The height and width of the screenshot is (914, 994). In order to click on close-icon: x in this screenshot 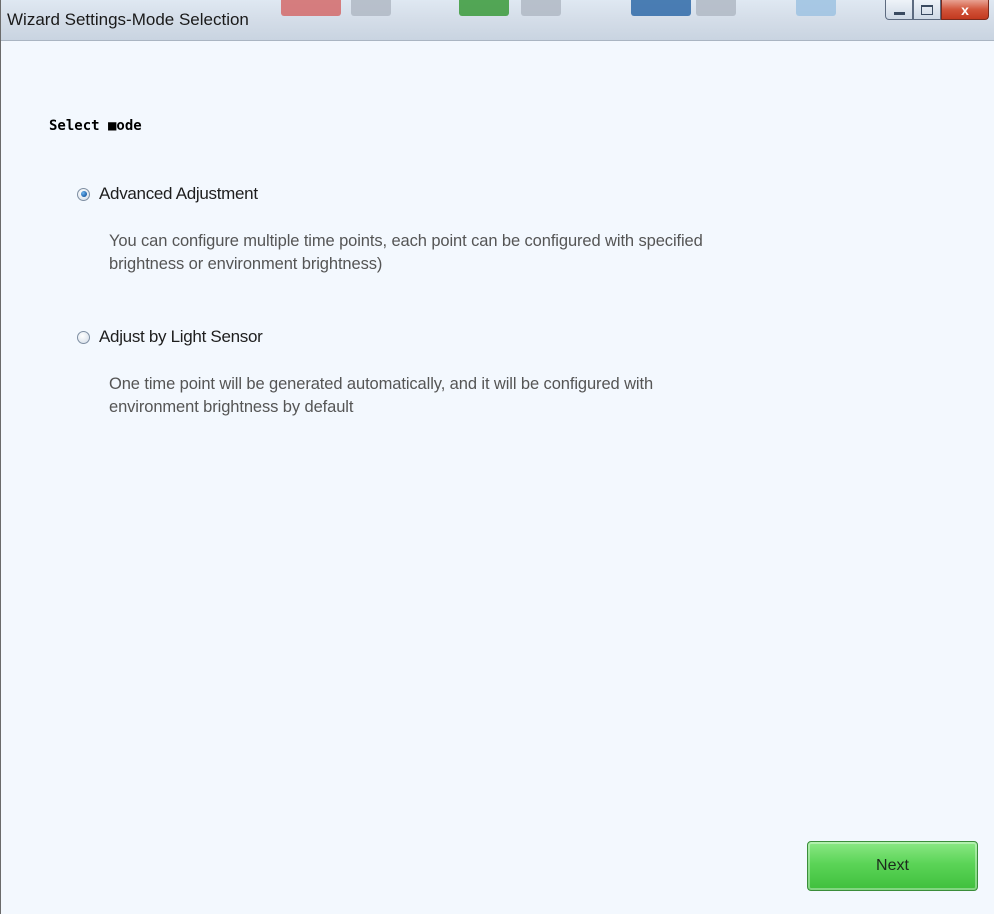, I will do `click(965, 9)`.